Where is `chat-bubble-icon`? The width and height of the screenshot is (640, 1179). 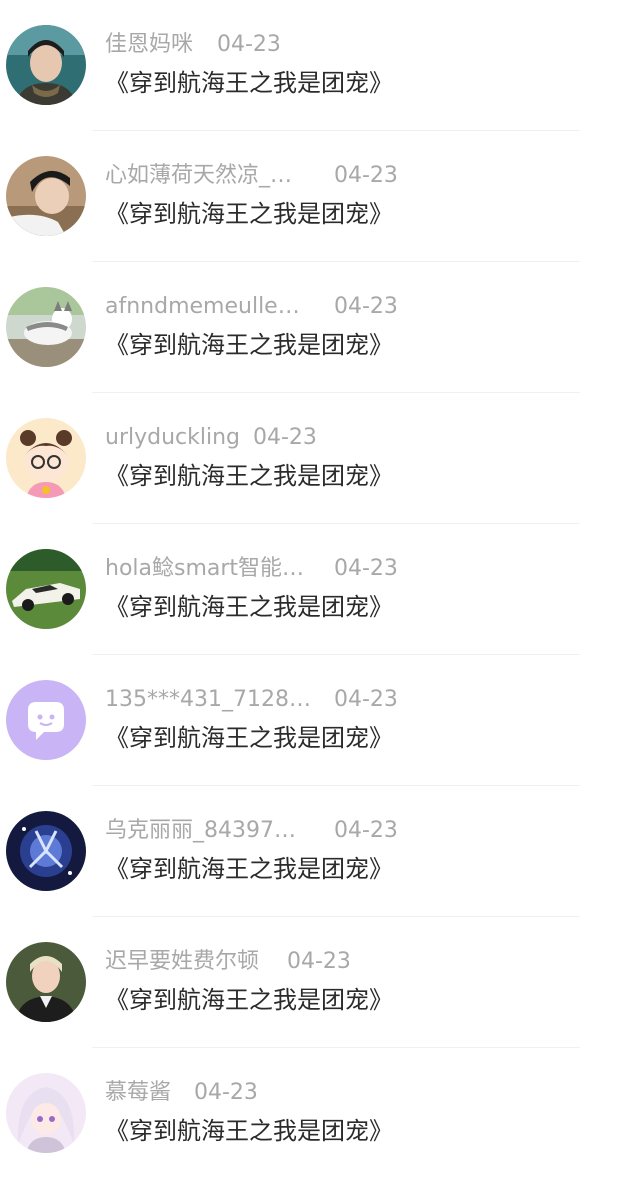 chat-bubble-icon is located at coordinates (46, 720).